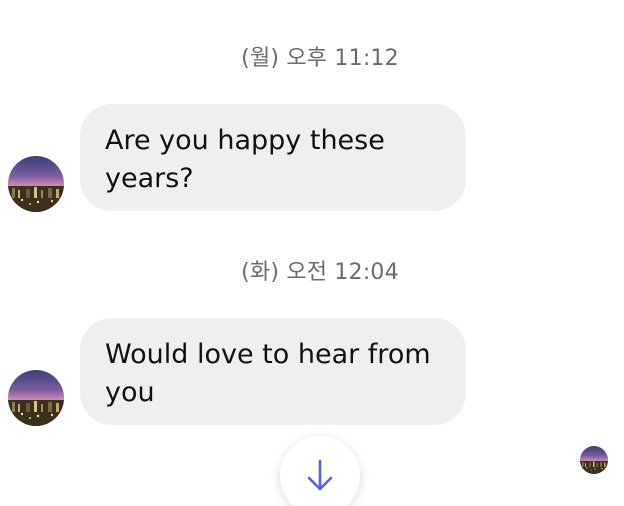 The height and width of the screenshot is (506, 624). What do you see at coordinates (273, 371) in the screenshot?
I see `message-bubble: Would love to hear from you` at bounding box center [273, 371].